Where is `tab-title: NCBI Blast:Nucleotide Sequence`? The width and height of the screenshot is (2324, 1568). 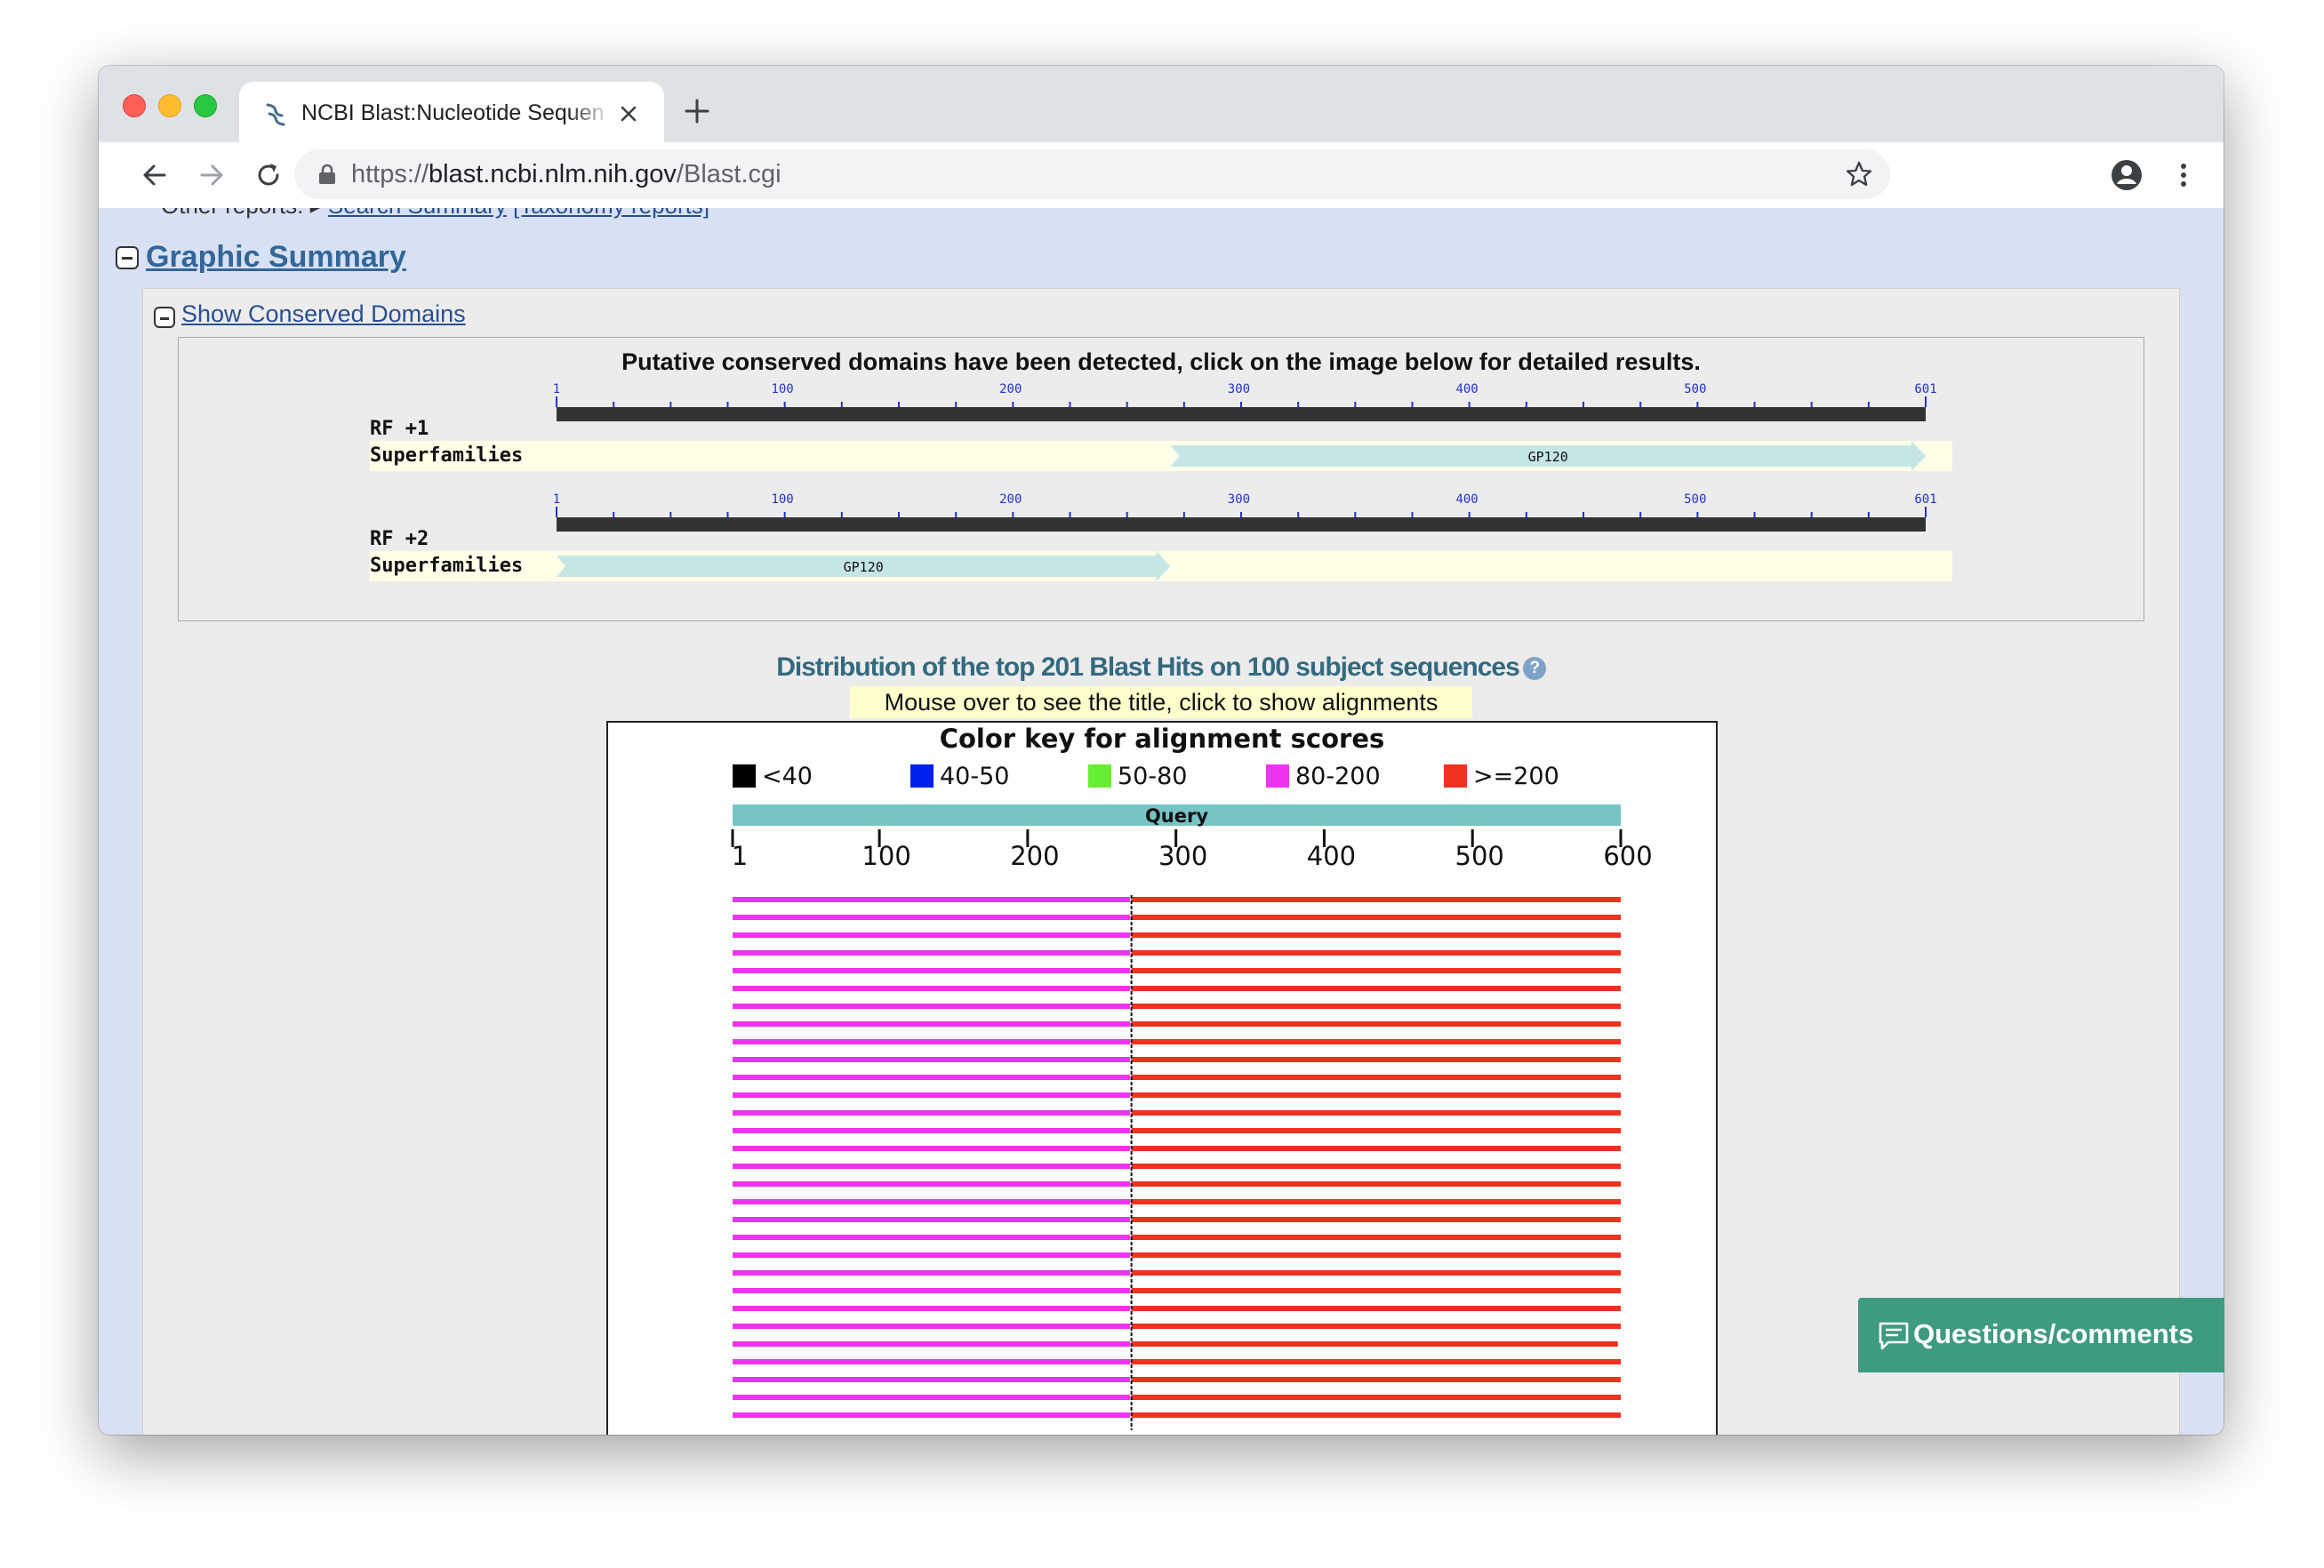 tab-title: NCBI Blast:Nucleotide Sequence is located at coordinates (452, 112).